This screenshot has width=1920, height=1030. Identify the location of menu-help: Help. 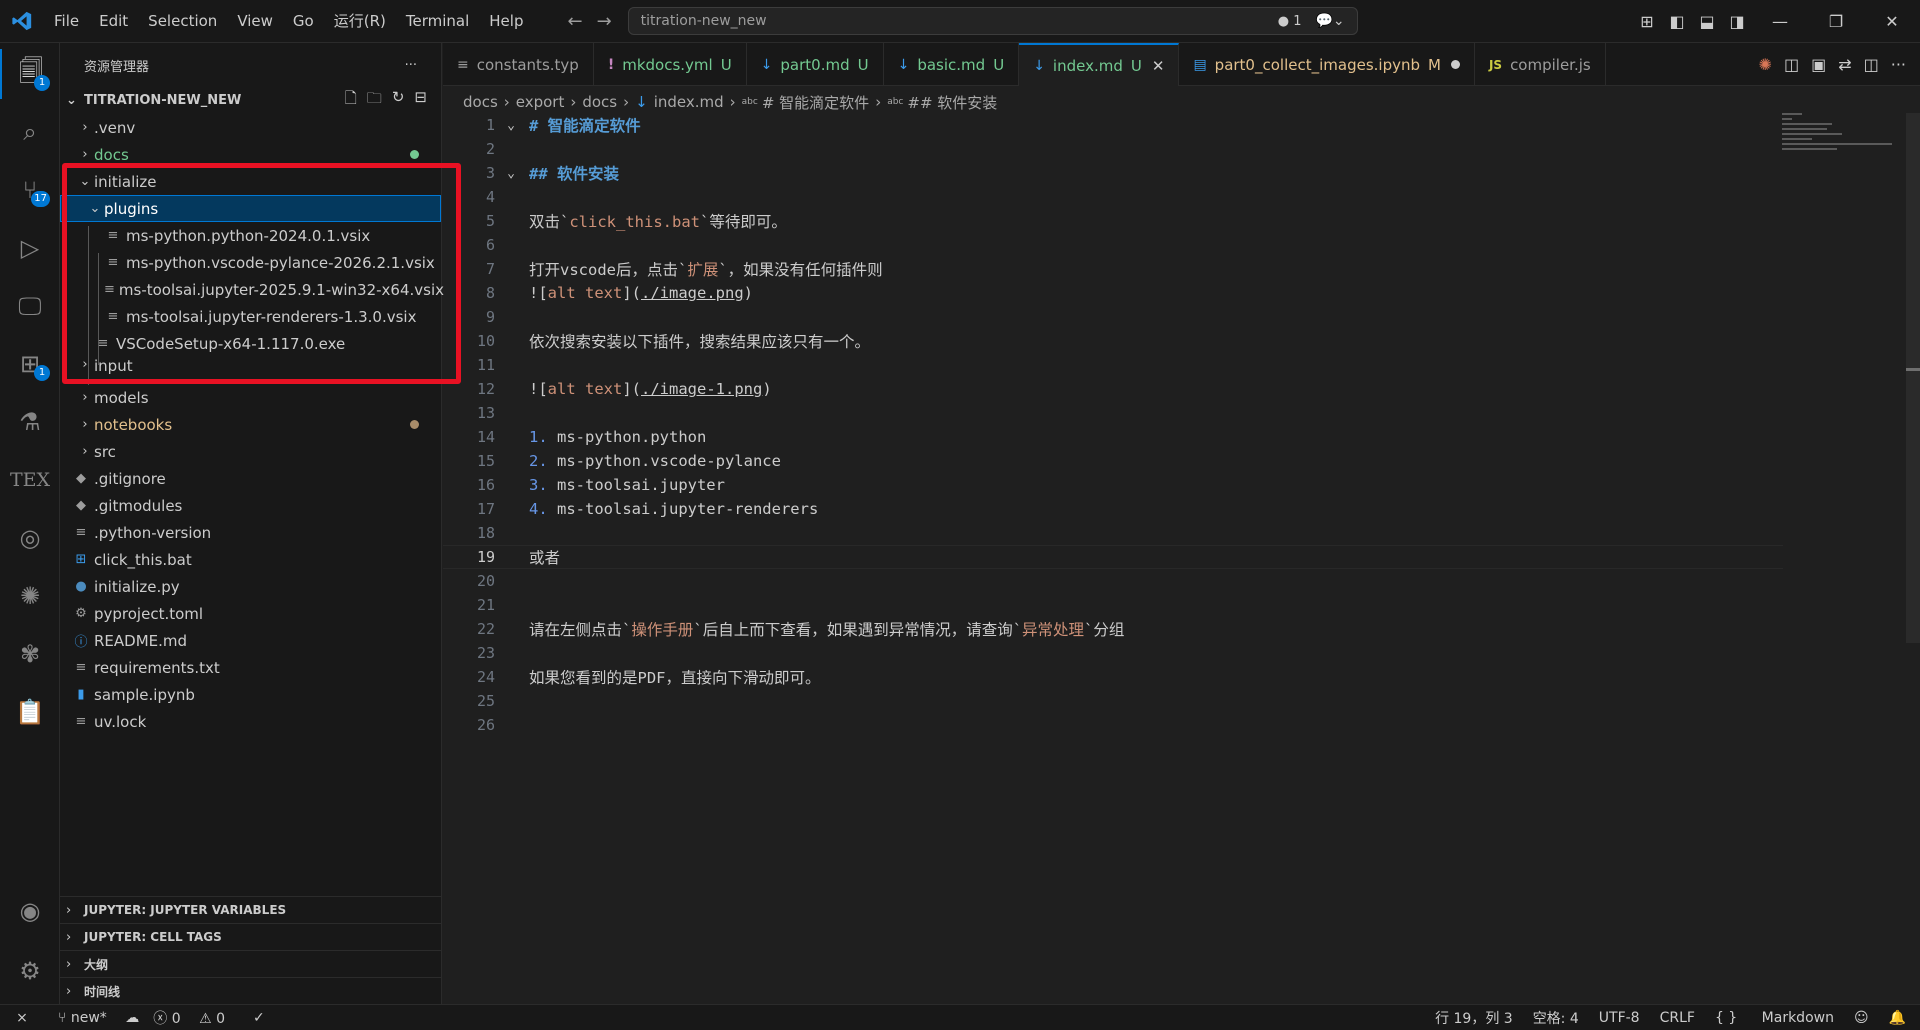
(506, 21).